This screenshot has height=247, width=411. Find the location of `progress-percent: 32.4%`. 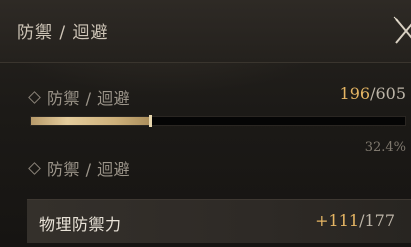

progress-percent: 32.4% is located at coordinates (385, 147).